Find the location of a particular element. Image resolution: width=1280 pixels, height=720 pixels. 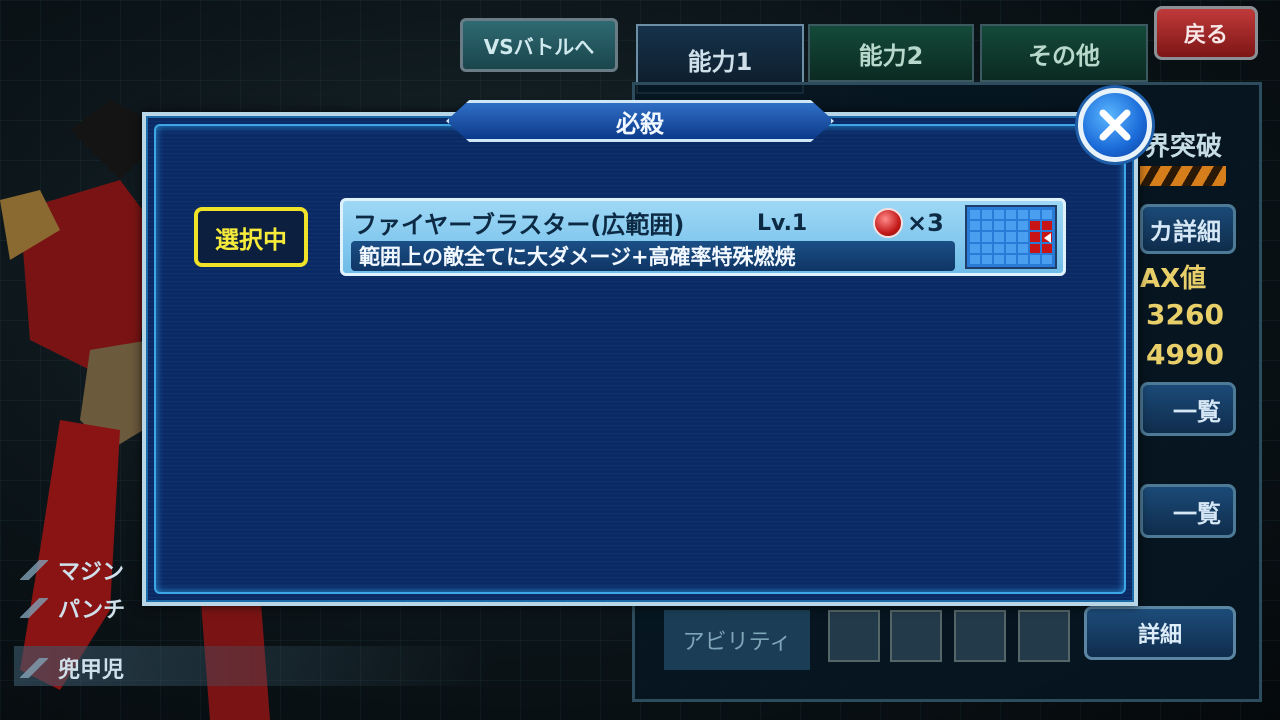

vs-battle-button: VSバトルへ is located at coordinates (539, 45).